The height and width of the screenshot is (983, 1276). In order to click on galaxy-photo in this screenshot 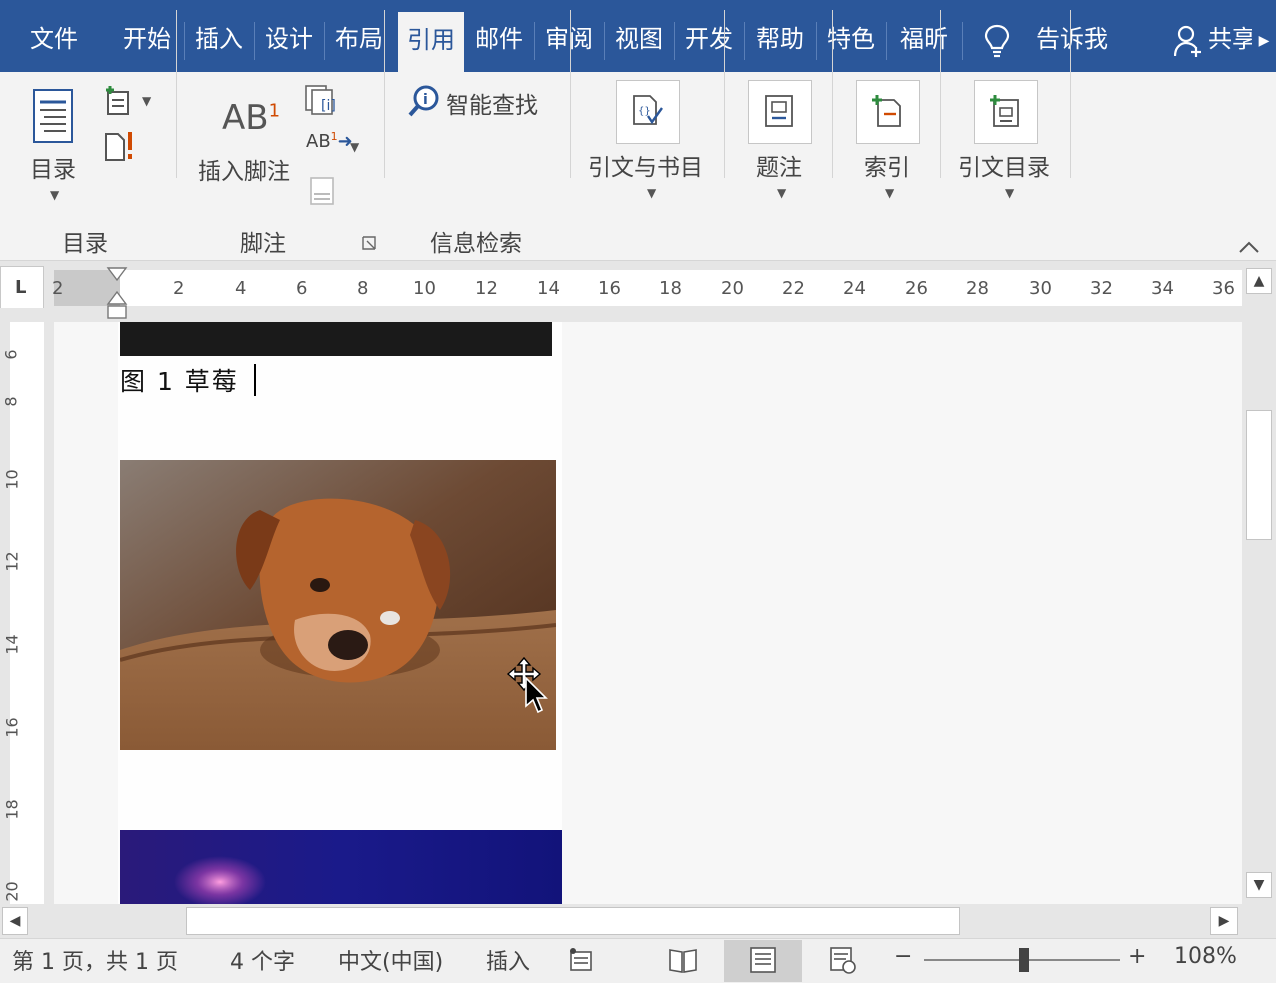, I will do `click(341, 867)`.